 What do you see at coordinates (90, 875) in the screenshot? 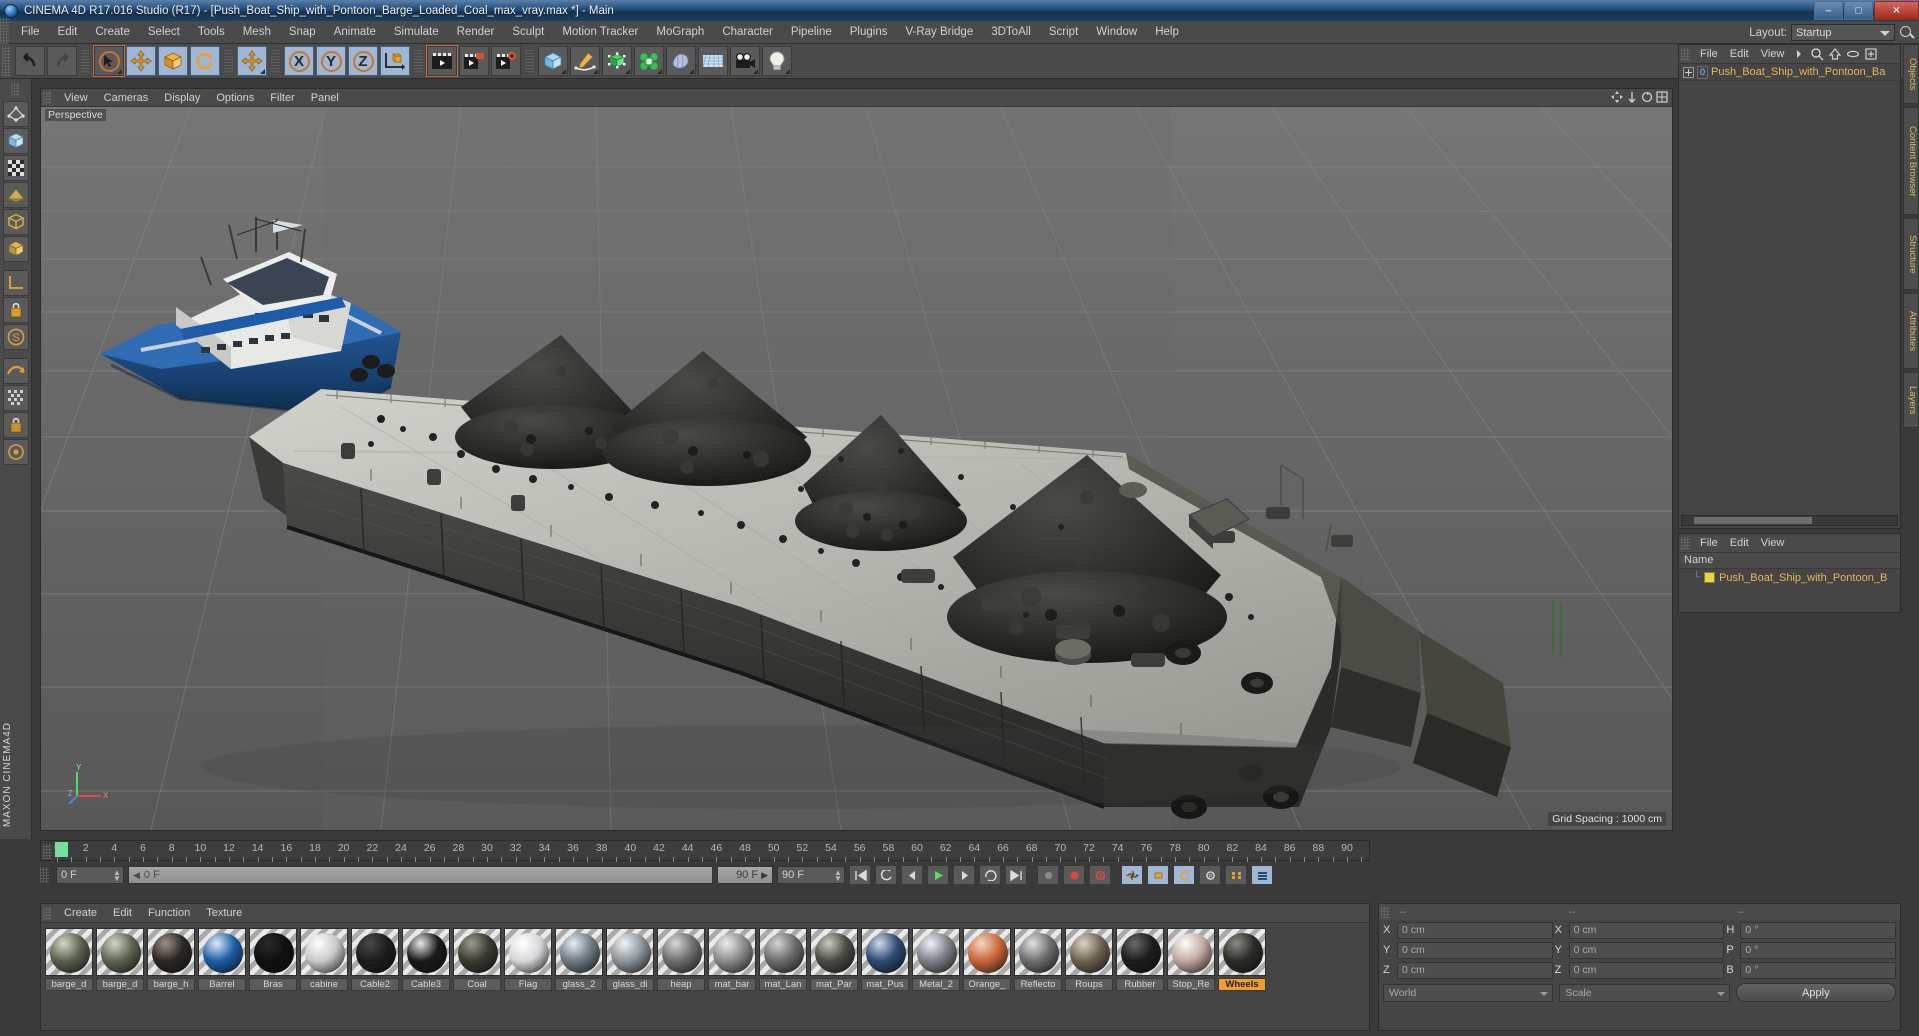
I see `current-frame-field: 0 F ▲ ▼` at bounding box center [90, 875].